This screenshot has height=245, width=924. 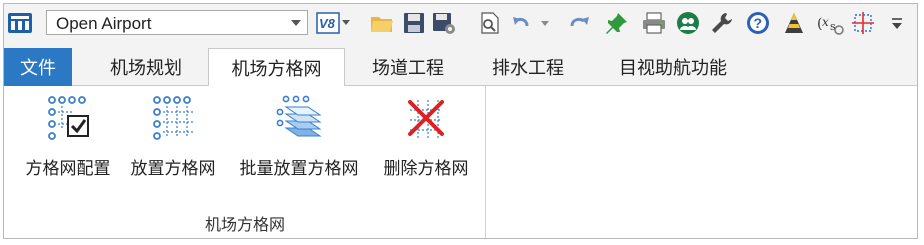 What do you see at coordinates (276, 67) in the screenshot?
I see `tab-airport-grid: 机场方格网` at bounding box center [276, 67].